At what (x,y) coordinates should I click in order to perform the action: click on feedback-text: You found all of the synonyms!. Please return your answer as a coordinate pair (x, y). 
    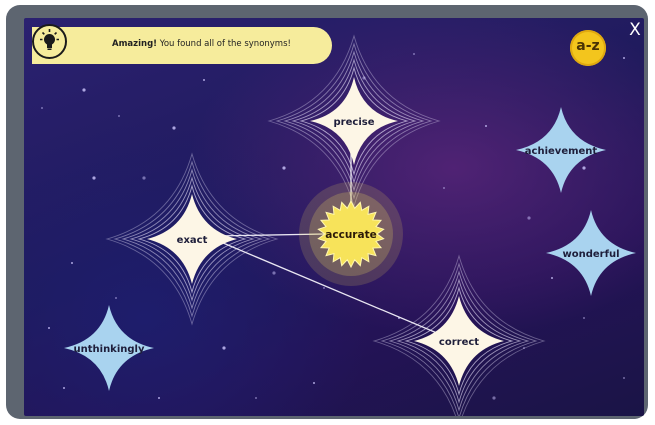
    Looking at the image, I should click on (225, 44).